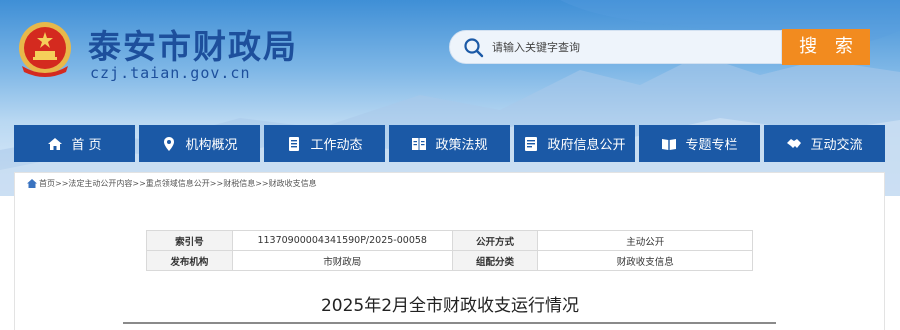 Image resolution: width=900 pixels, height=330 pixels. Describe the element at coordinates (711, 145) in the screenshot. I see `nav-label: 专题专栏` at that location.